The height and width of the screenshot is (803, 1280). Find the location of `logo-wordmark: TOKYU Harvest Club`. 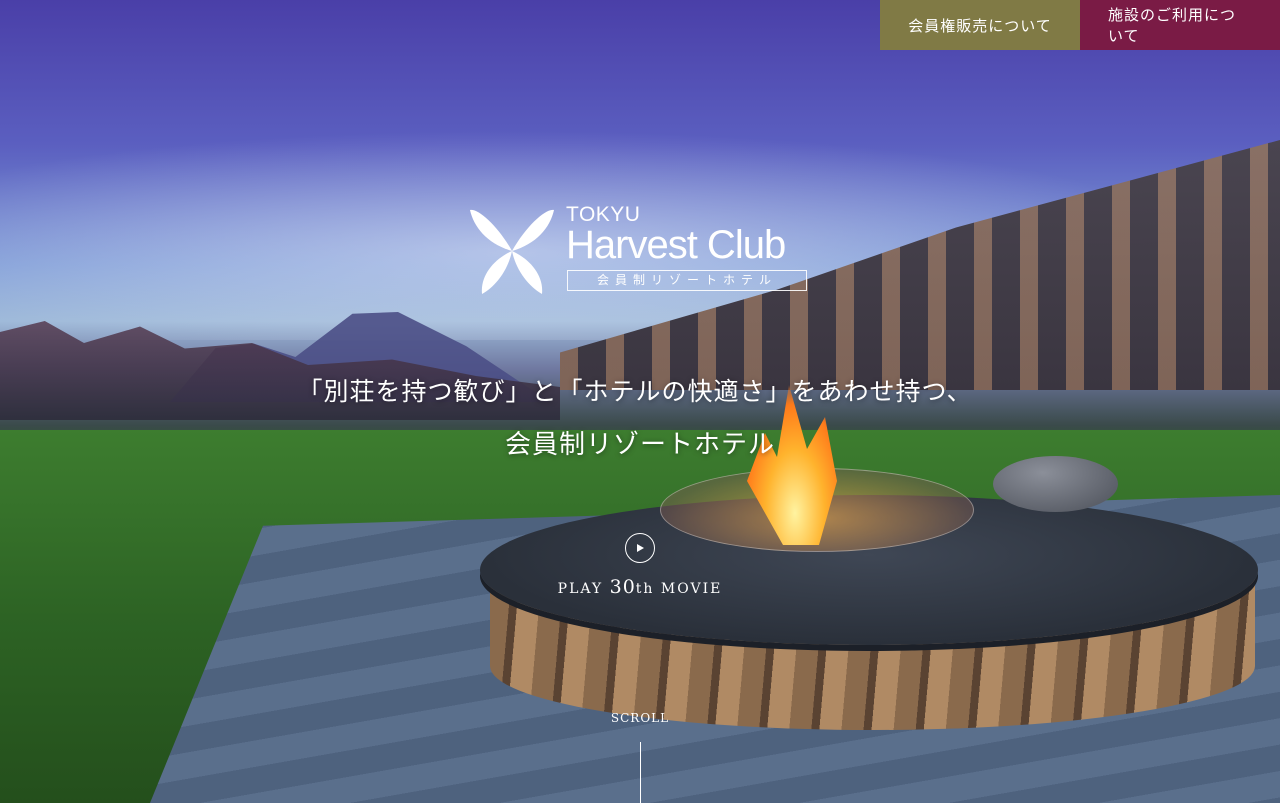

logo-wordmark: TOKYU Harvest Club is located at coordinates (676, 235).